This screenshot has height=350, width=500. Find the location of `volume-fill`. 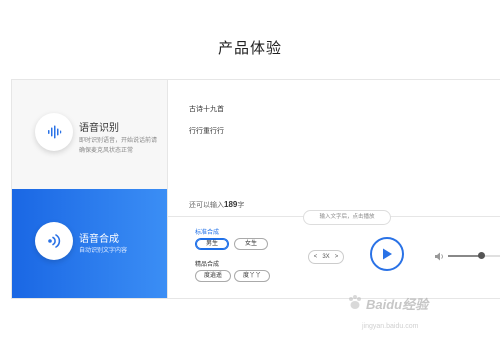

volume-fill is located at coordinates (464, 256).